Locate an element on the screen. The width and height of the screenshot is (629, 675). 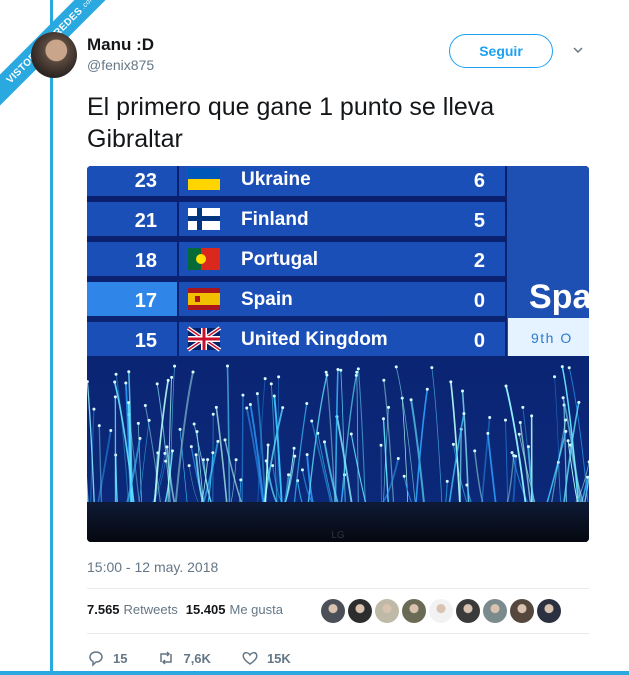
retweet-icon is located at coordinates (166, 658).